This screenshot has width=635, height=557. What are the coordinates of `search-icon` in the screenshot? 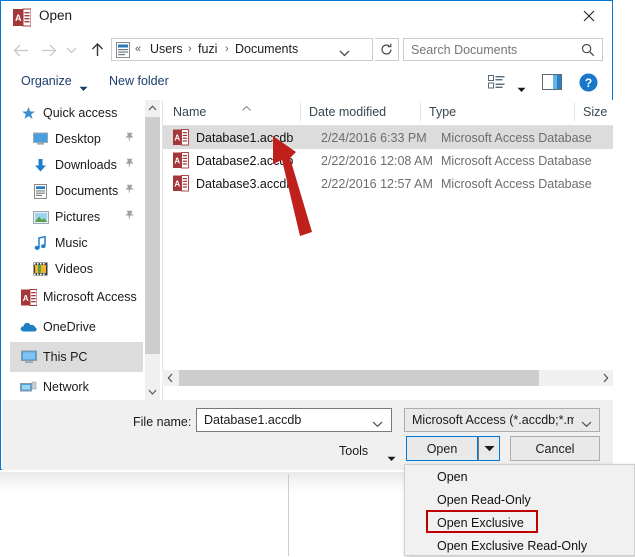 It's located at (588, 52).